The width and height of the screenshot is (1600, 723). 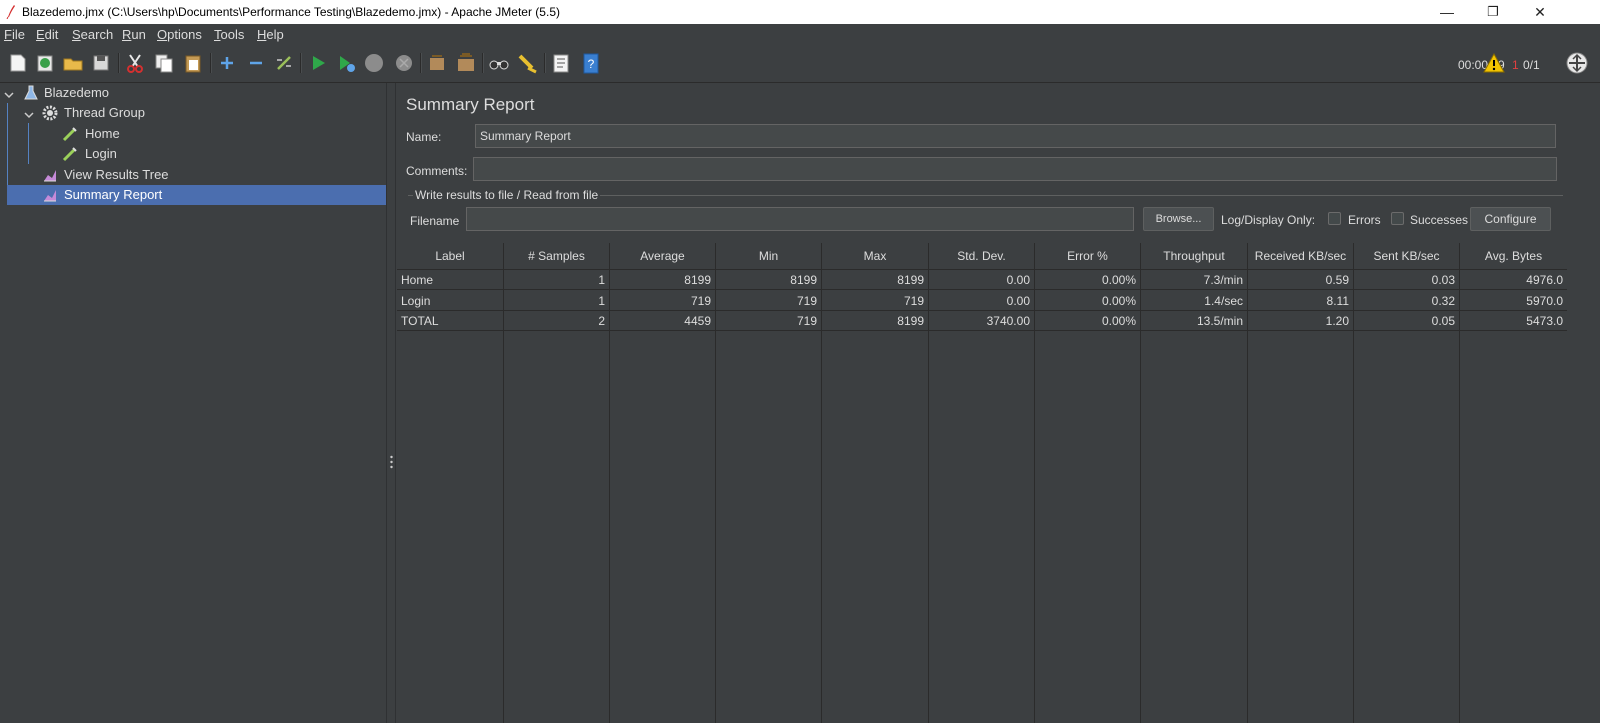 I want to click on warning-icon, so click(x=1494, y=62).